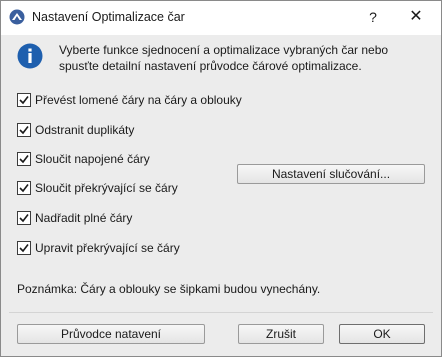 Image resolution: width=442 pixels, height=357 pixels. I want to click on close-button: ✕, so click(416, 17).